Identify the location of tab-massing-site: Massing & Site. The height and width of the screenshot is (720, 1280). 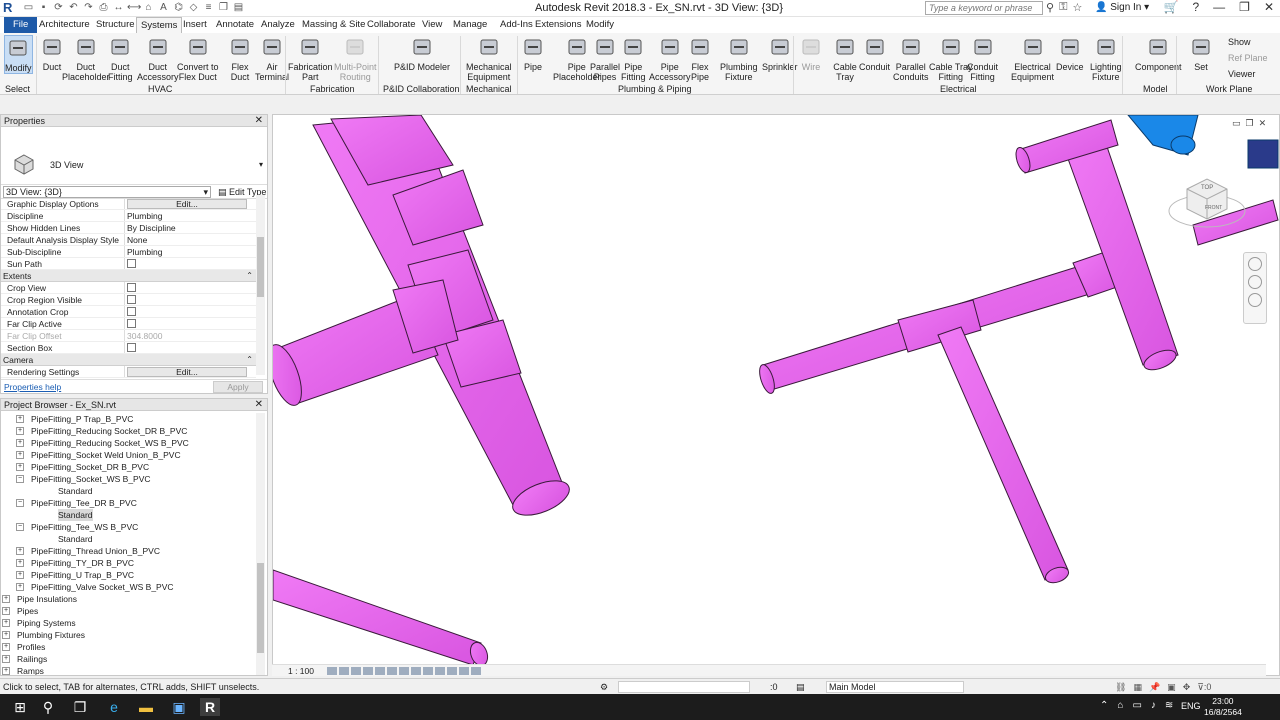
(333, 25).